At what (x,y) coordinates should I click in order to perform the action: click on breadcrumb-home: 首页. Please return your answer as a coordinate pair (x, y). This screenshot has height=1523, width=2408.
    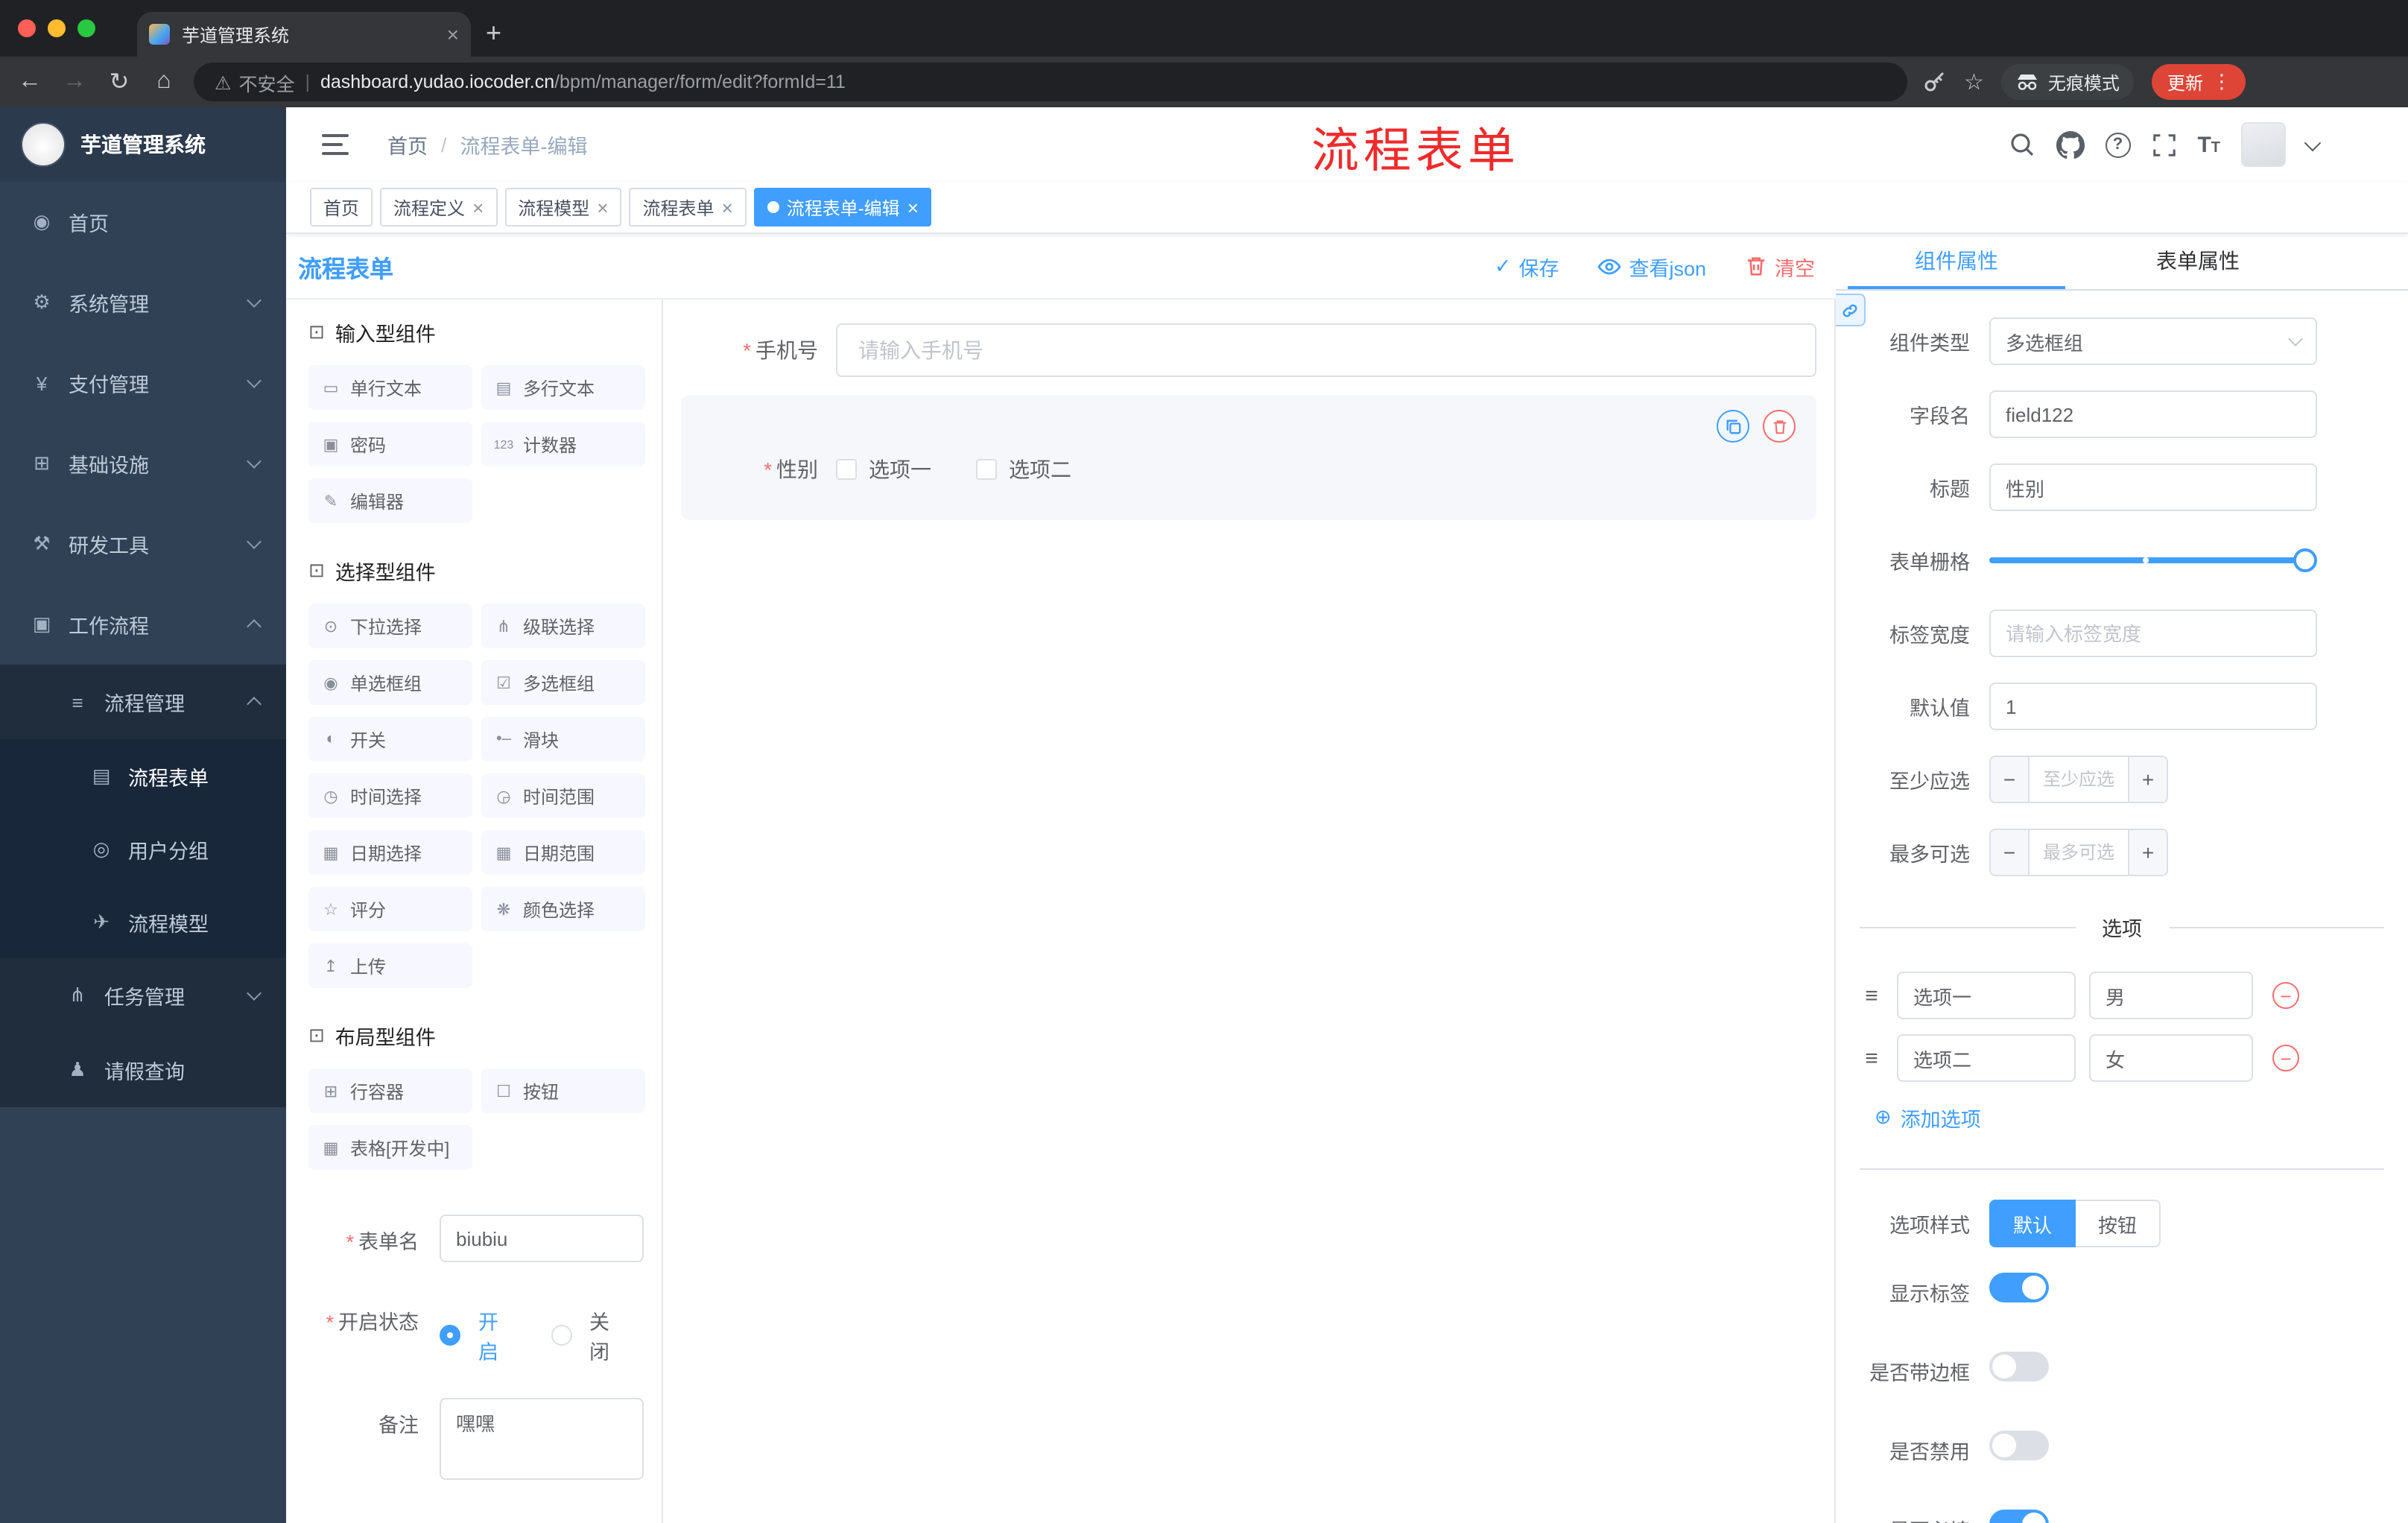
    Looking at the image, I should click on (407, 144).